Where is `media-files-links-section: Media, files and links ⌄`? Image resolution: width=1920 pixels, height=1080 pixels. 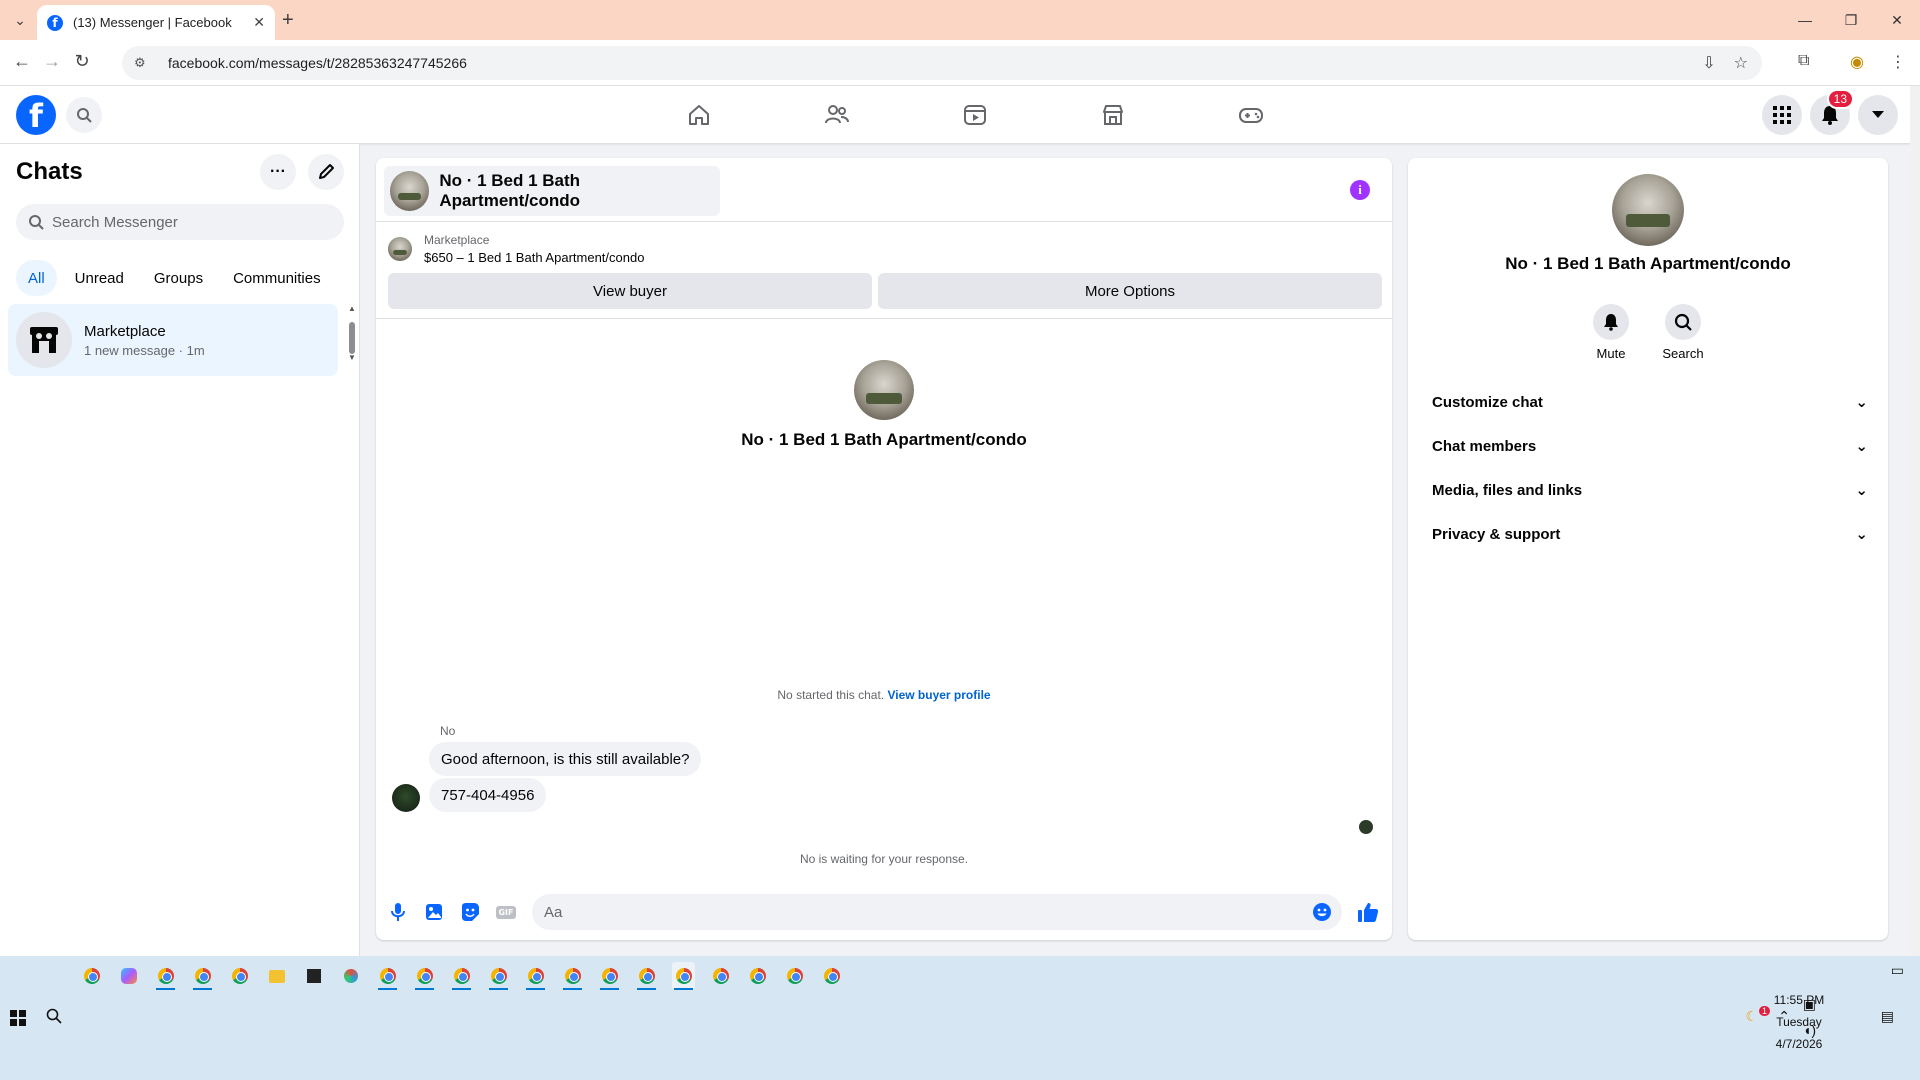 media-files-links-section: Media, files and links ⌄ is located at coordinates (1648, 490).